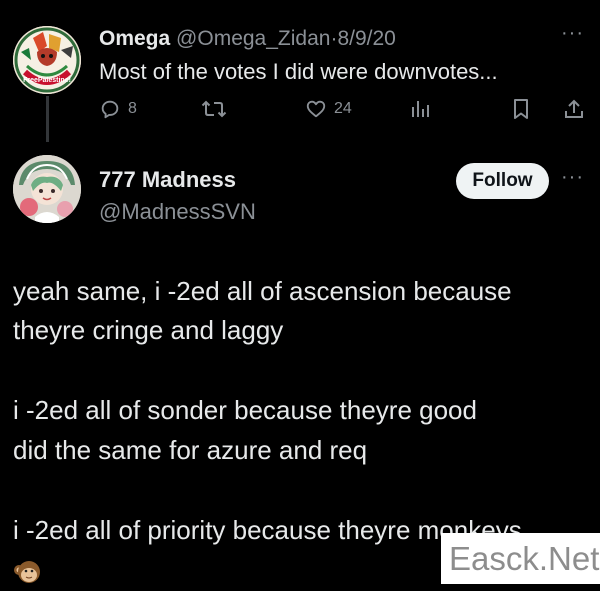 The height and width of the screenshot is (591, 600). What do you see at coordinates (134, 38) in the screenshot?
I see `parent-display-name: Omega` at bounding box center [134, 38].